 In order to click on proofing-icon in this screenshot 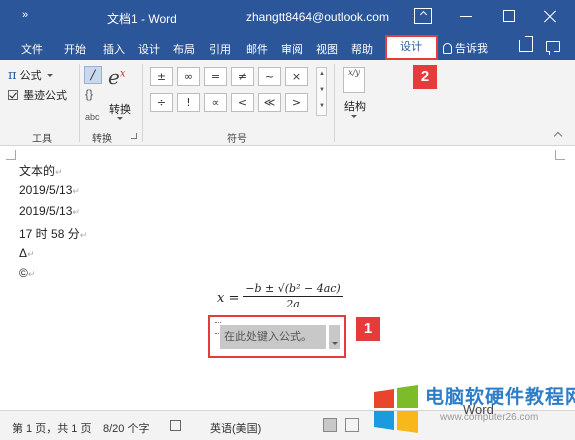, I will do `click(175, 425)`.